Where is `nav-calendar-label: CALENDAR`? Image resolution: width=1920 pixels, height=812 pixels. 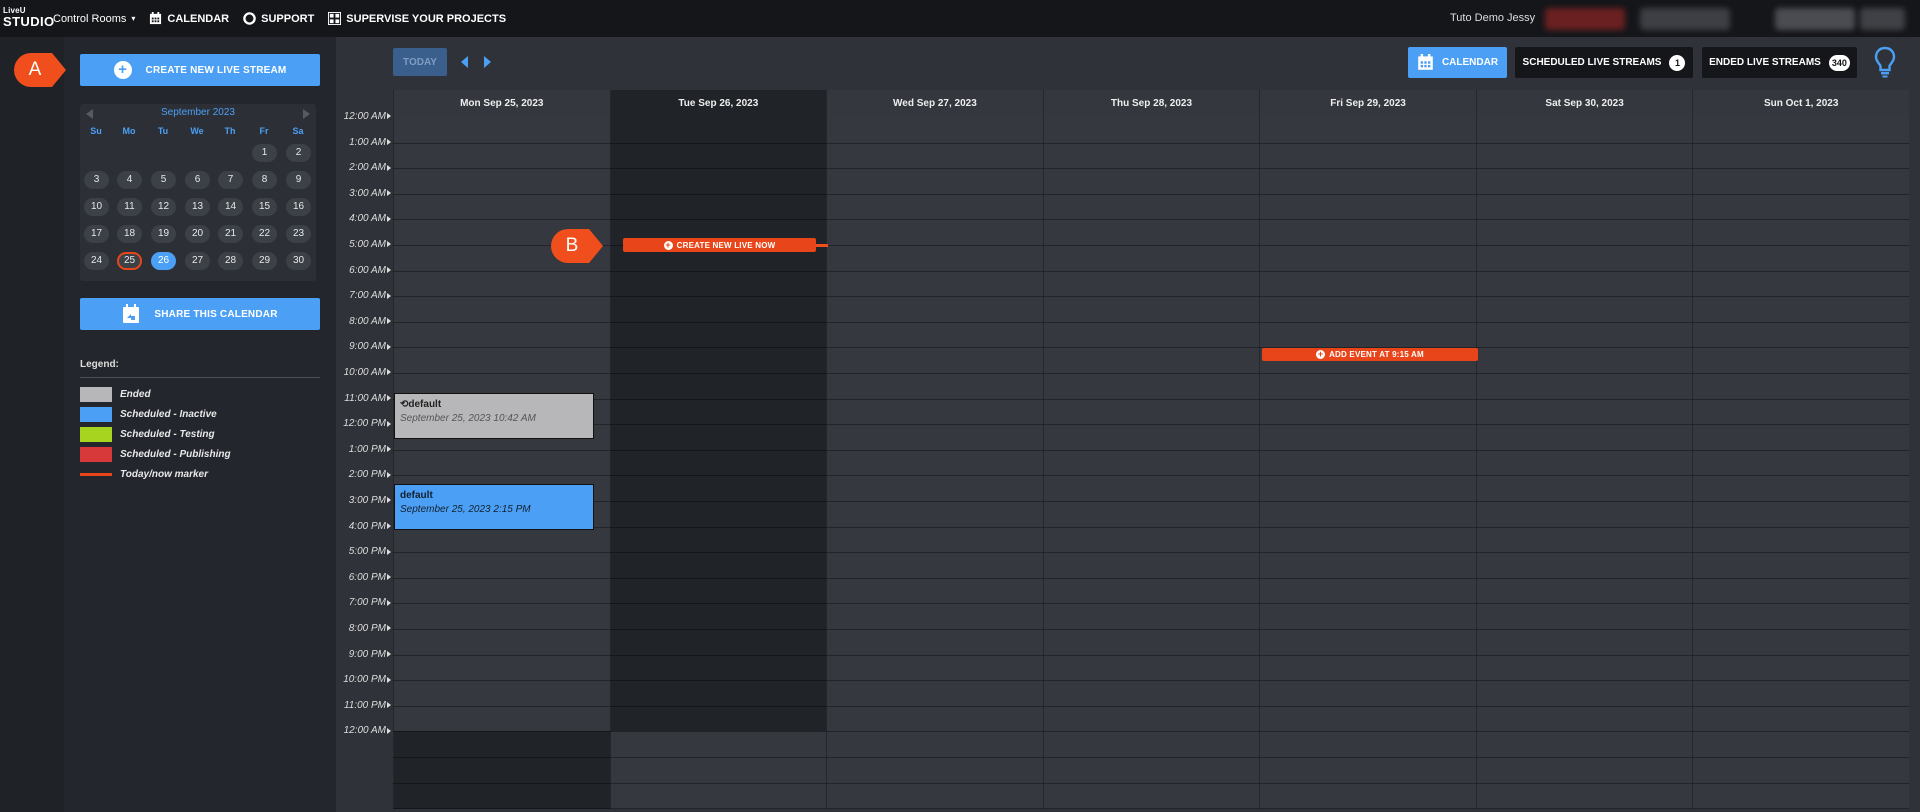
nav-calendar-label: CALENDAR is located at coordinates (198, 18).